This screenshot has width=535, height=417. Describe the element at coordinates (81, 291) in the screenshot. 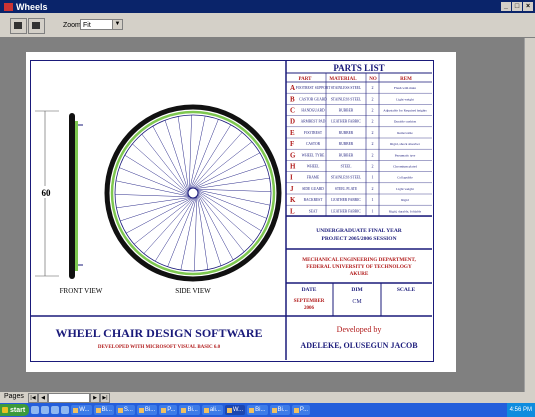

I see `front-view-label: FRONT VIEW` at that location.